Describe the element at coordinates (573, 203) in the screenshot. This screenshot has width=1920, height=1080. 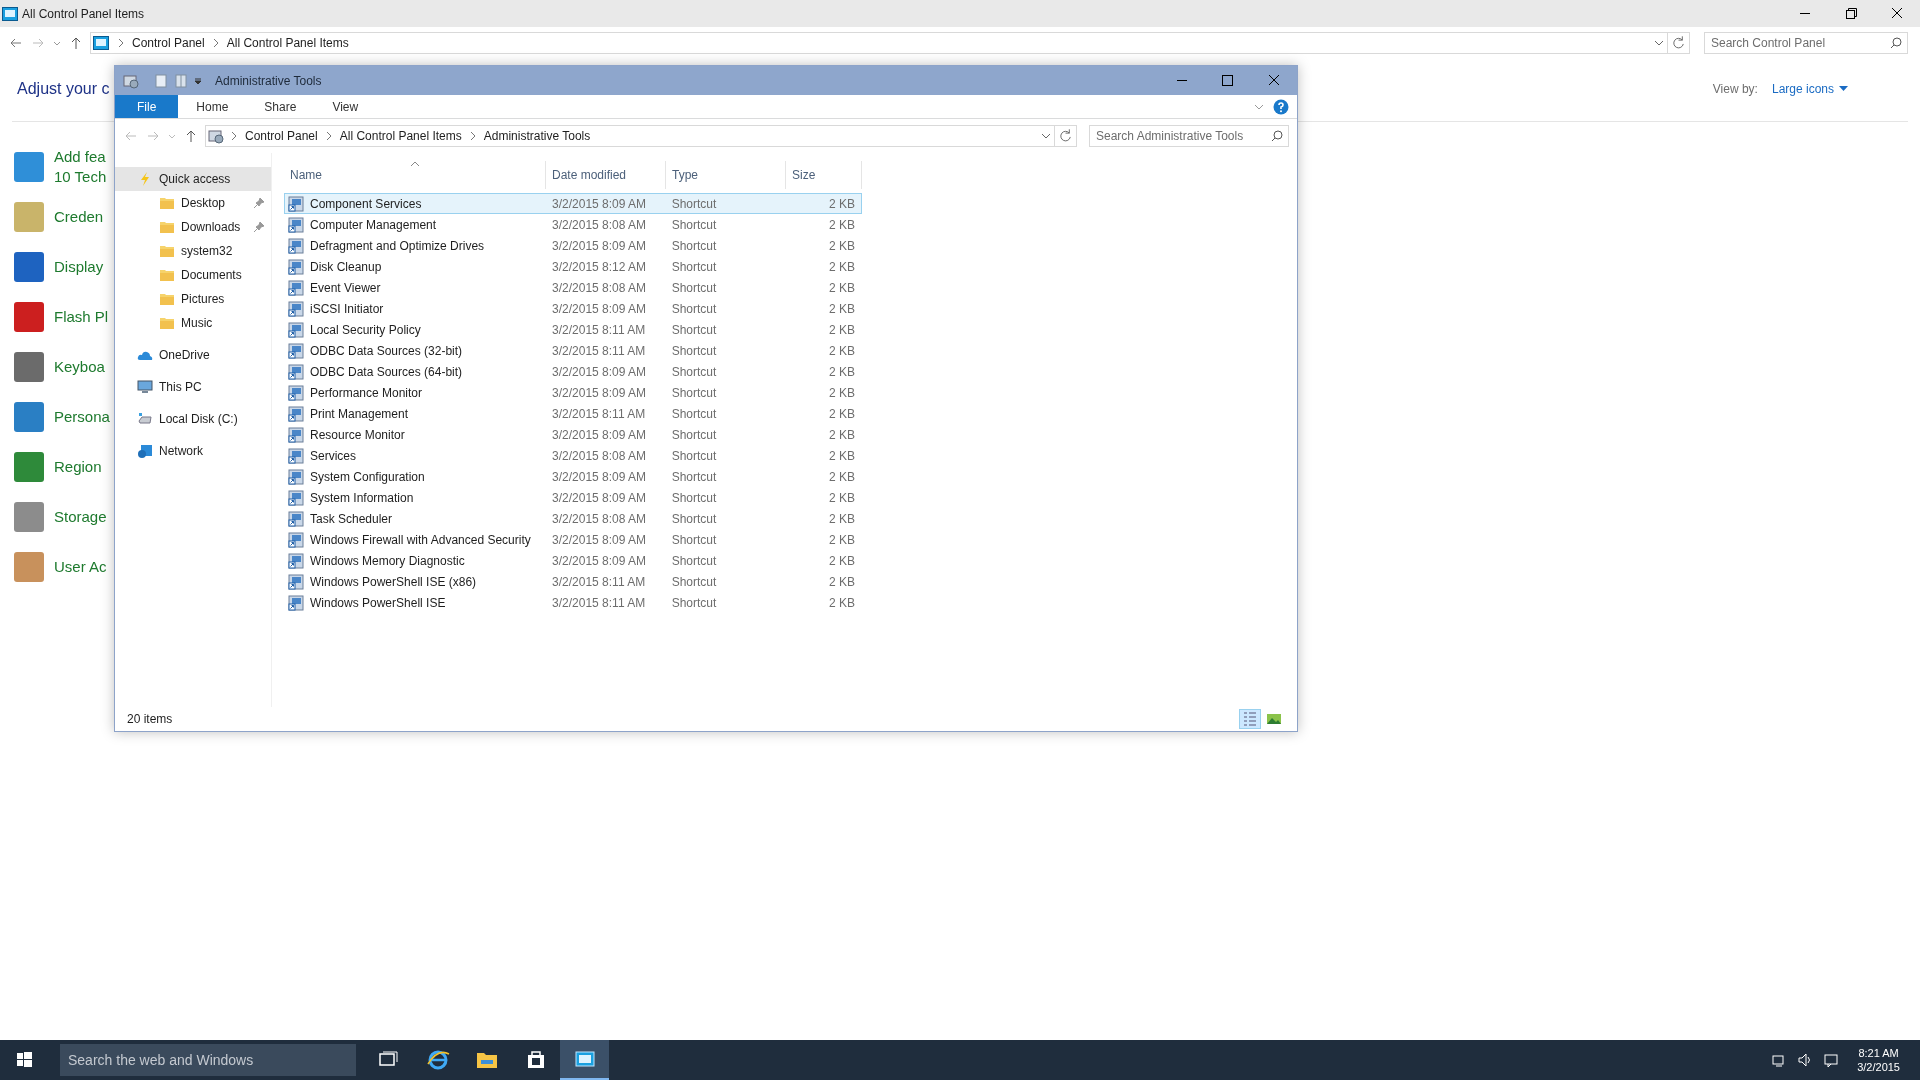
I see `file-row: Component Services 3/2/2015 8:09 AM Shortcut 2 KB` at that location.